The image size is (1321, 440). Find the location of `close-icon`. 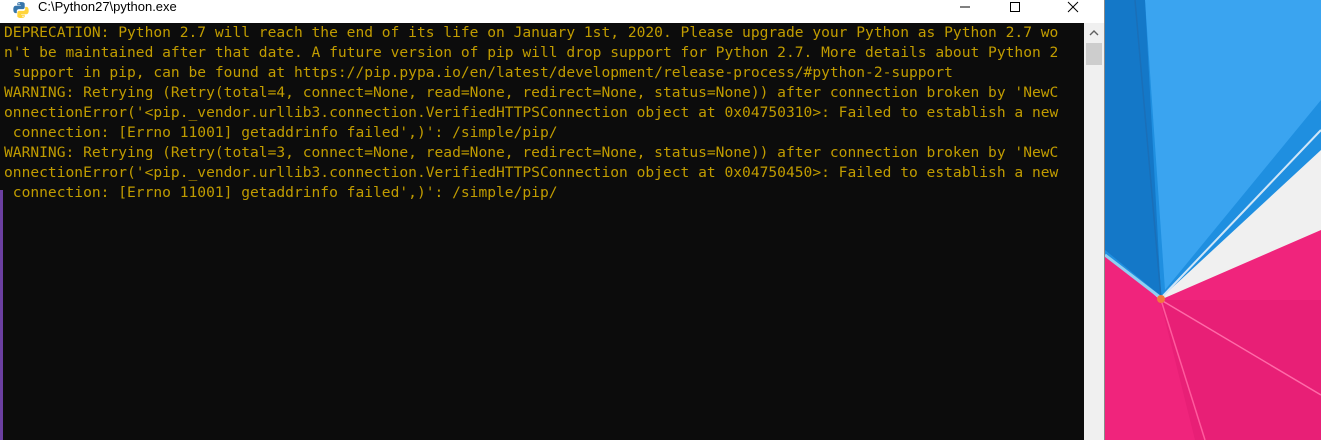

close-icon is located at coordinates (1073, 9).